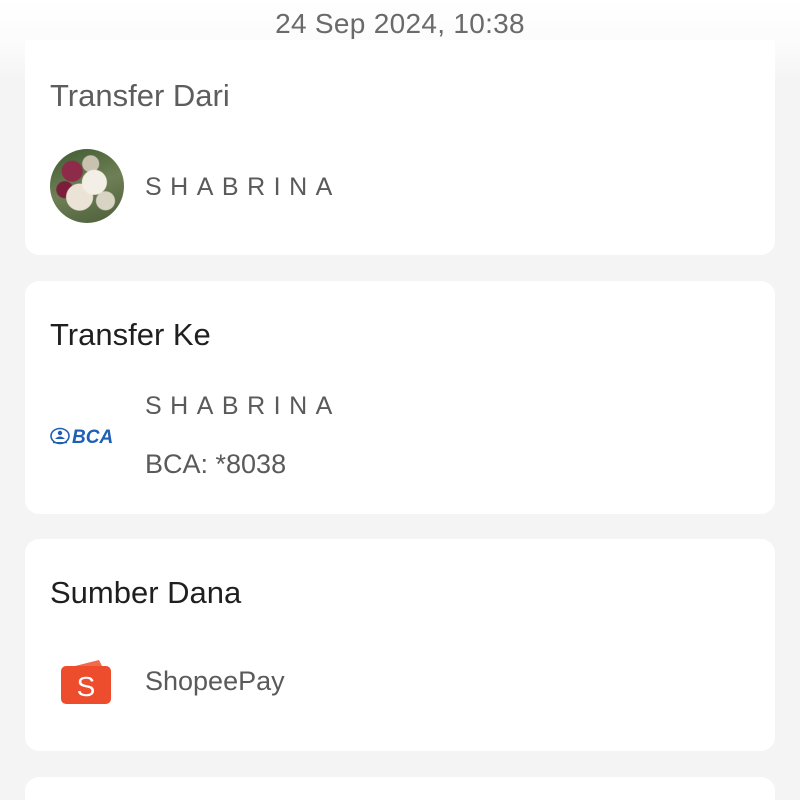  I want to click on next-card, so click(400, 788).